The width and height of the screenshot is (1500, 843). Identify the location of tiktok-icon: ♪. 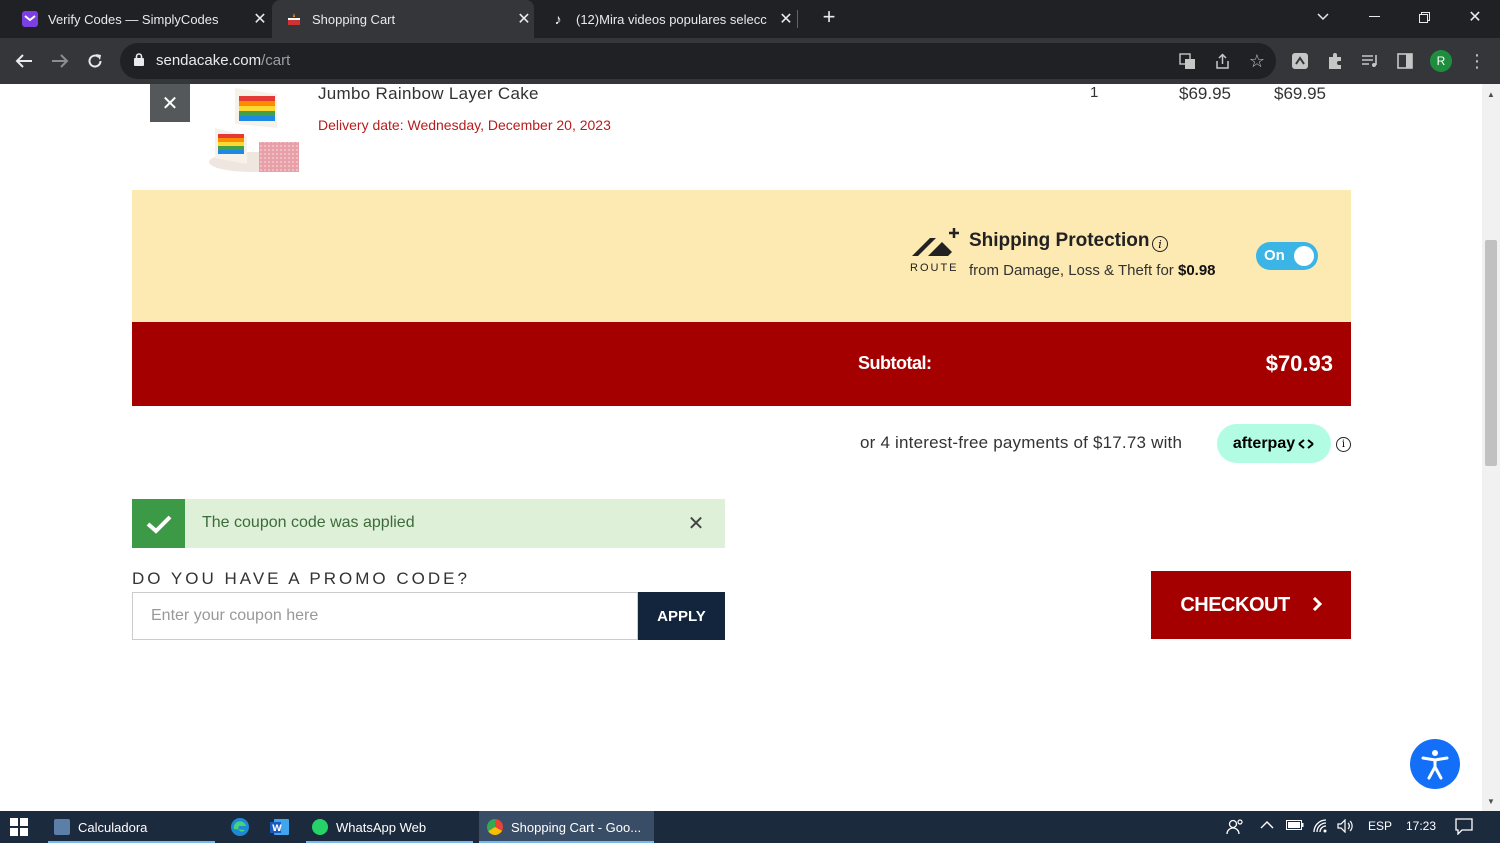
(558, 19).